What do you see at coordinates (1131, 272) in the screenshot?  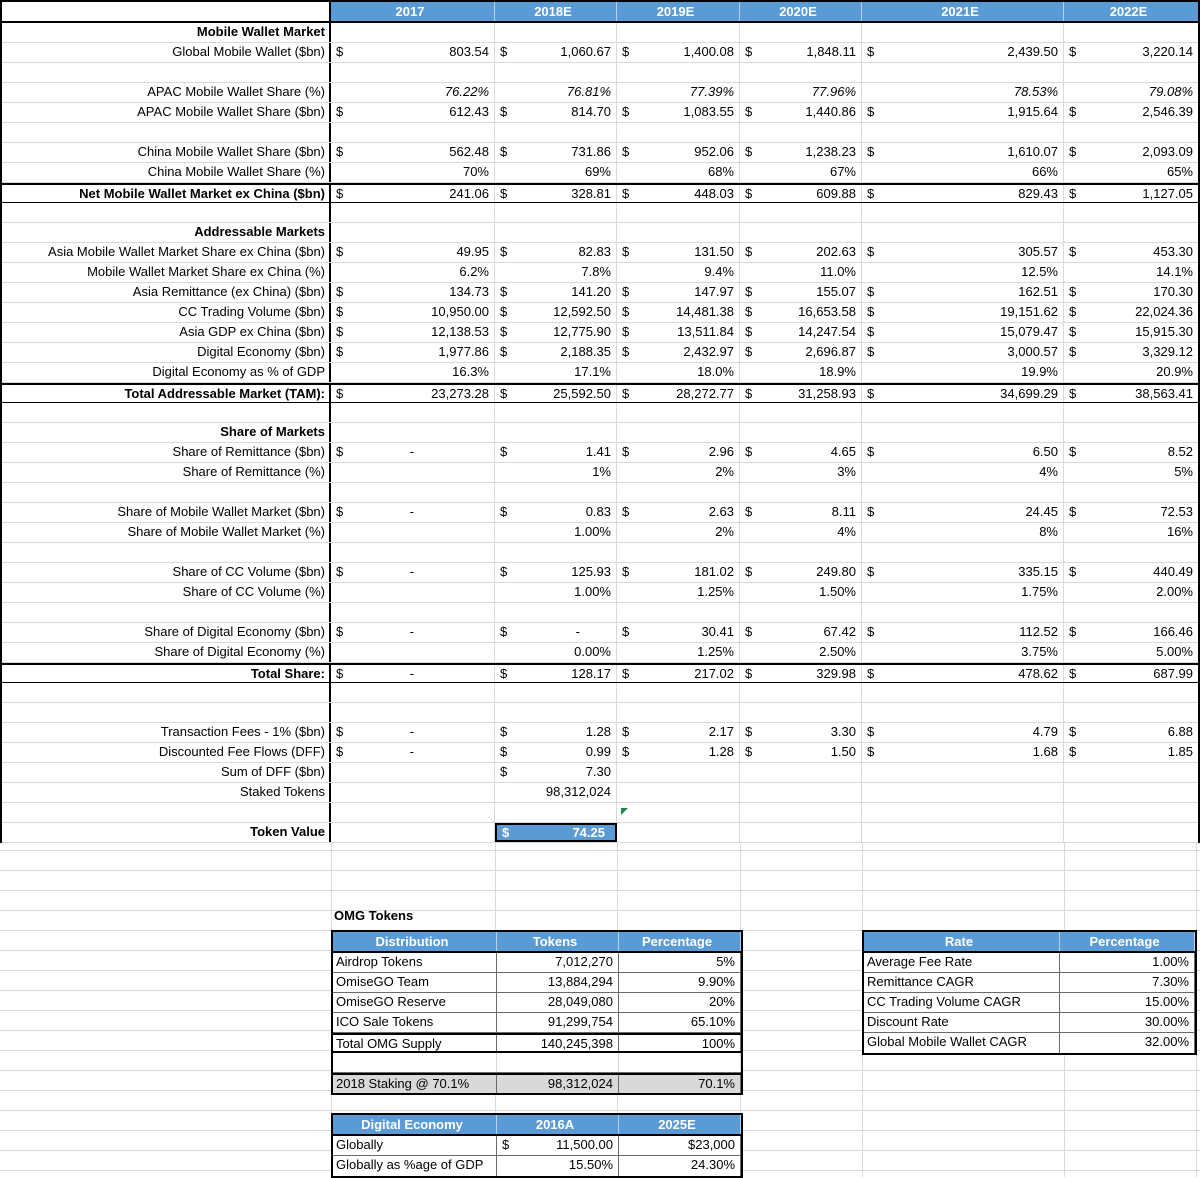 I see `cell: 14.1%` at bounding box center [1131, 272].